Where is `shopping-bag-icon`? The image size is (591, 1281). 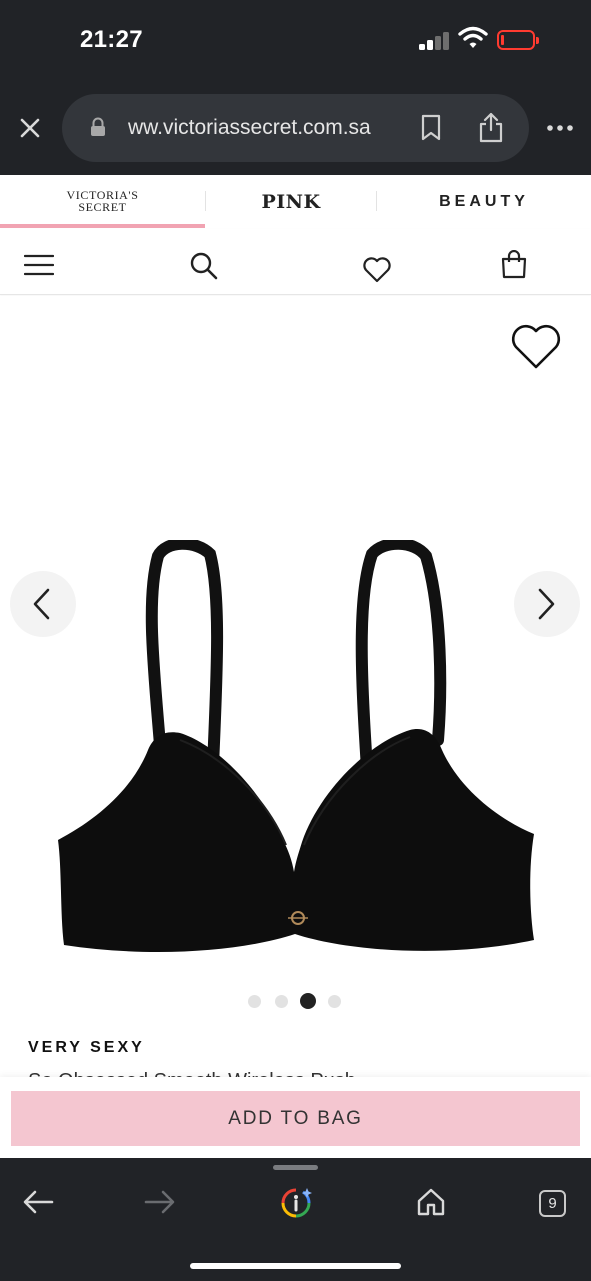 shopping-bag-icon is located at coordinates (514, 265).